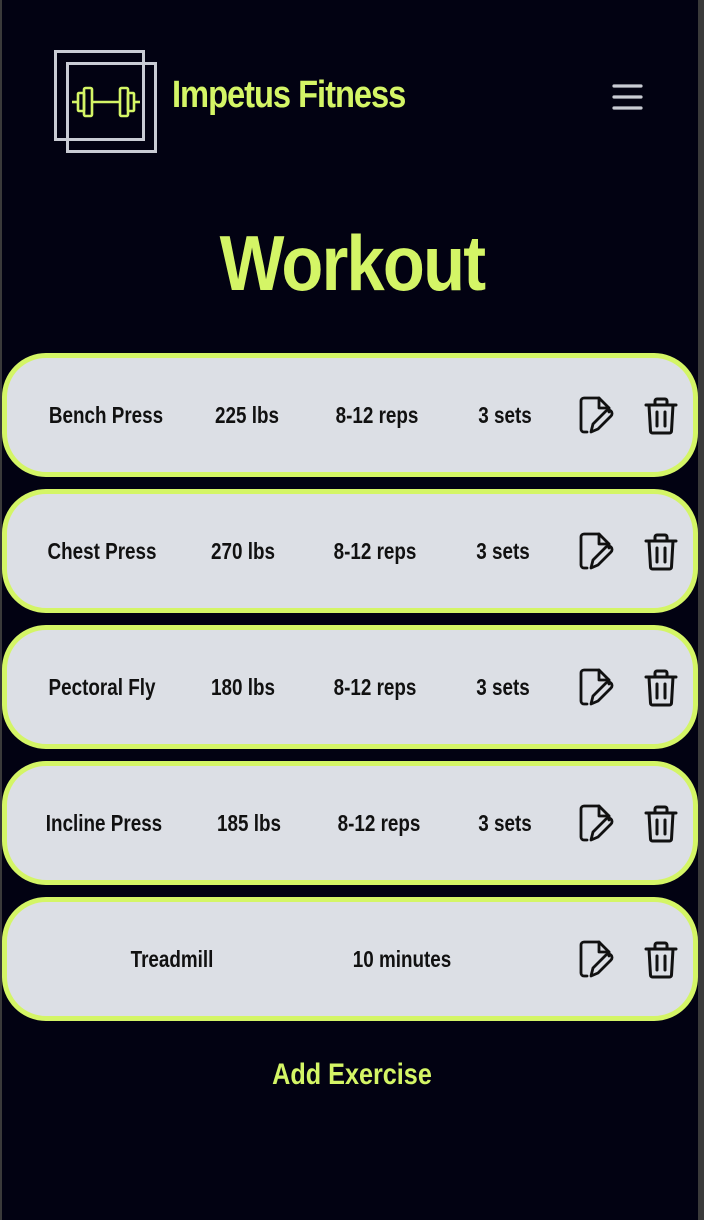 The width and height of the screenshot is (704, 1220). Describe the element at coordinates (102, 551) in the screenshot. I see `exercise-name: Chest Press` at that location.